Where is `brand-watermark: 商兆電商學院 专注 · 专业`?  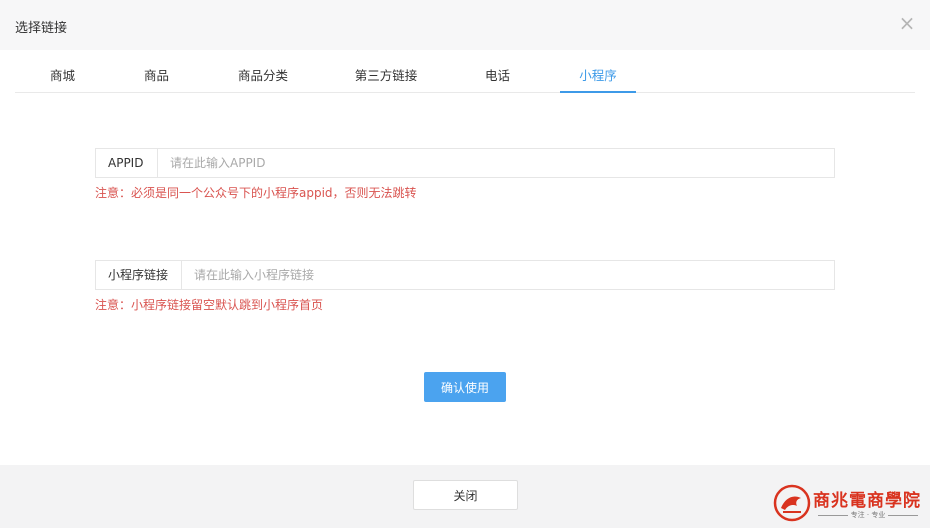 brand-watermark: 商兆電商學院 专注 · 专业 is located at coordinates (849, 503).